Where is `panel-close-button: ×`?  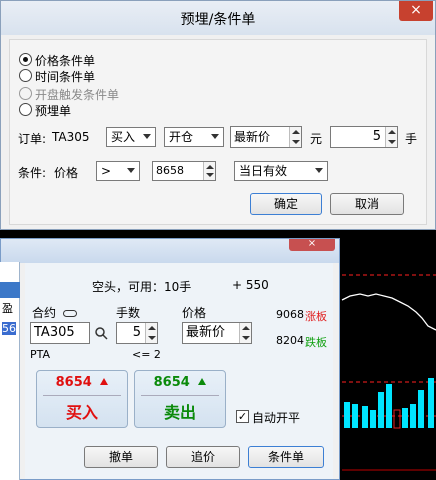
panel-close-button: × is located at coordinates (312, 245).